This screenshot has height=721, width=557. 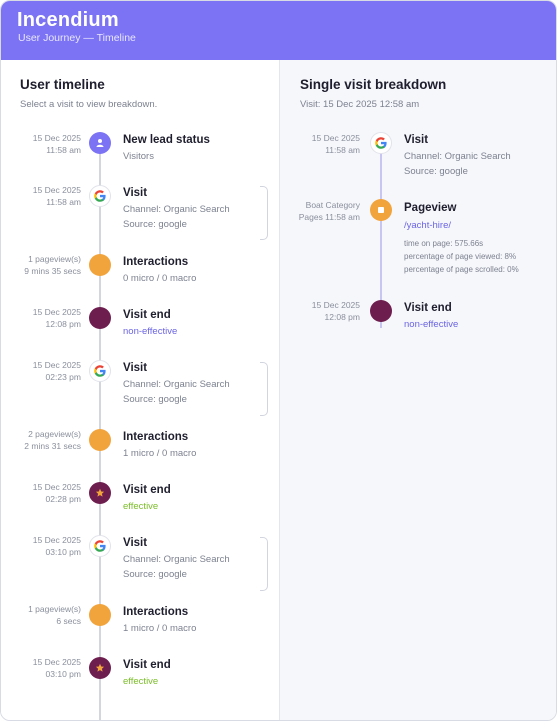 I want to click on user-icon, so click(x=100, y=143).